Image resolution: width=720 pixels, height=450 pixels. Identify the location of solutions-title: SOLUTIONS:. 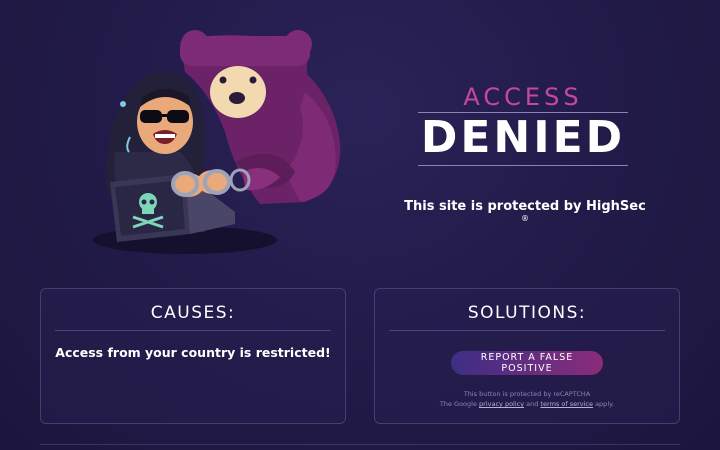
(527, 313).